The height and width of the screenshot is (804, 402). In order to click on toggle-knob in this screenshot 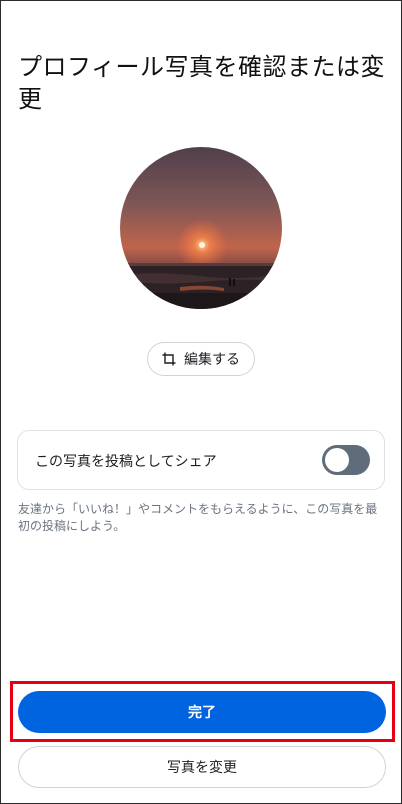, I will do `click(337, 460)`.